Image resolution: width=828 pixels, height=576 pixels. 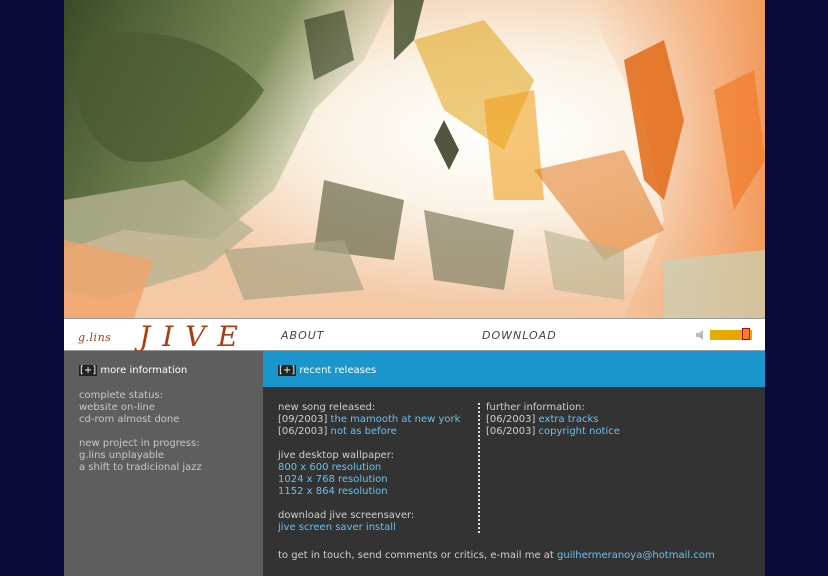 I want to click on project-item: g.lins unplayable, so click(x=122, y=455).